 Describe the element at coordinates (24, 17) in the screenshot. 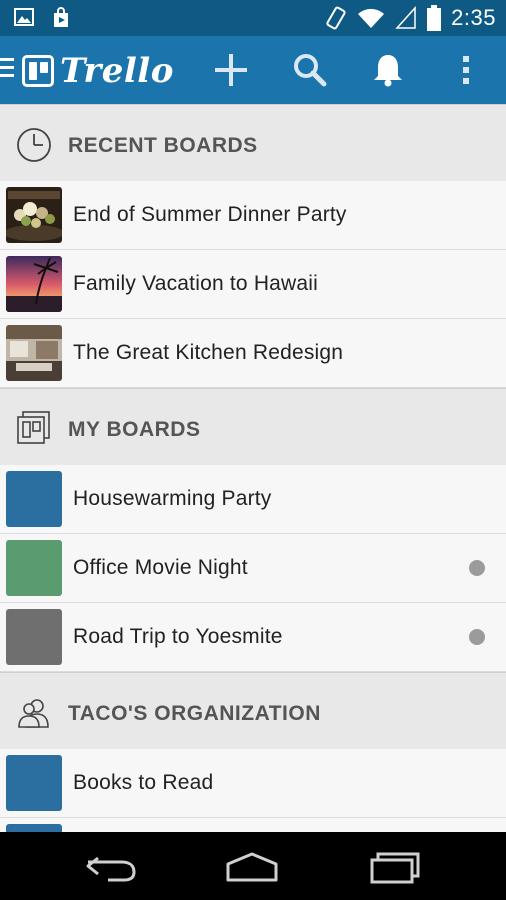

I see `image-icon` at that location.